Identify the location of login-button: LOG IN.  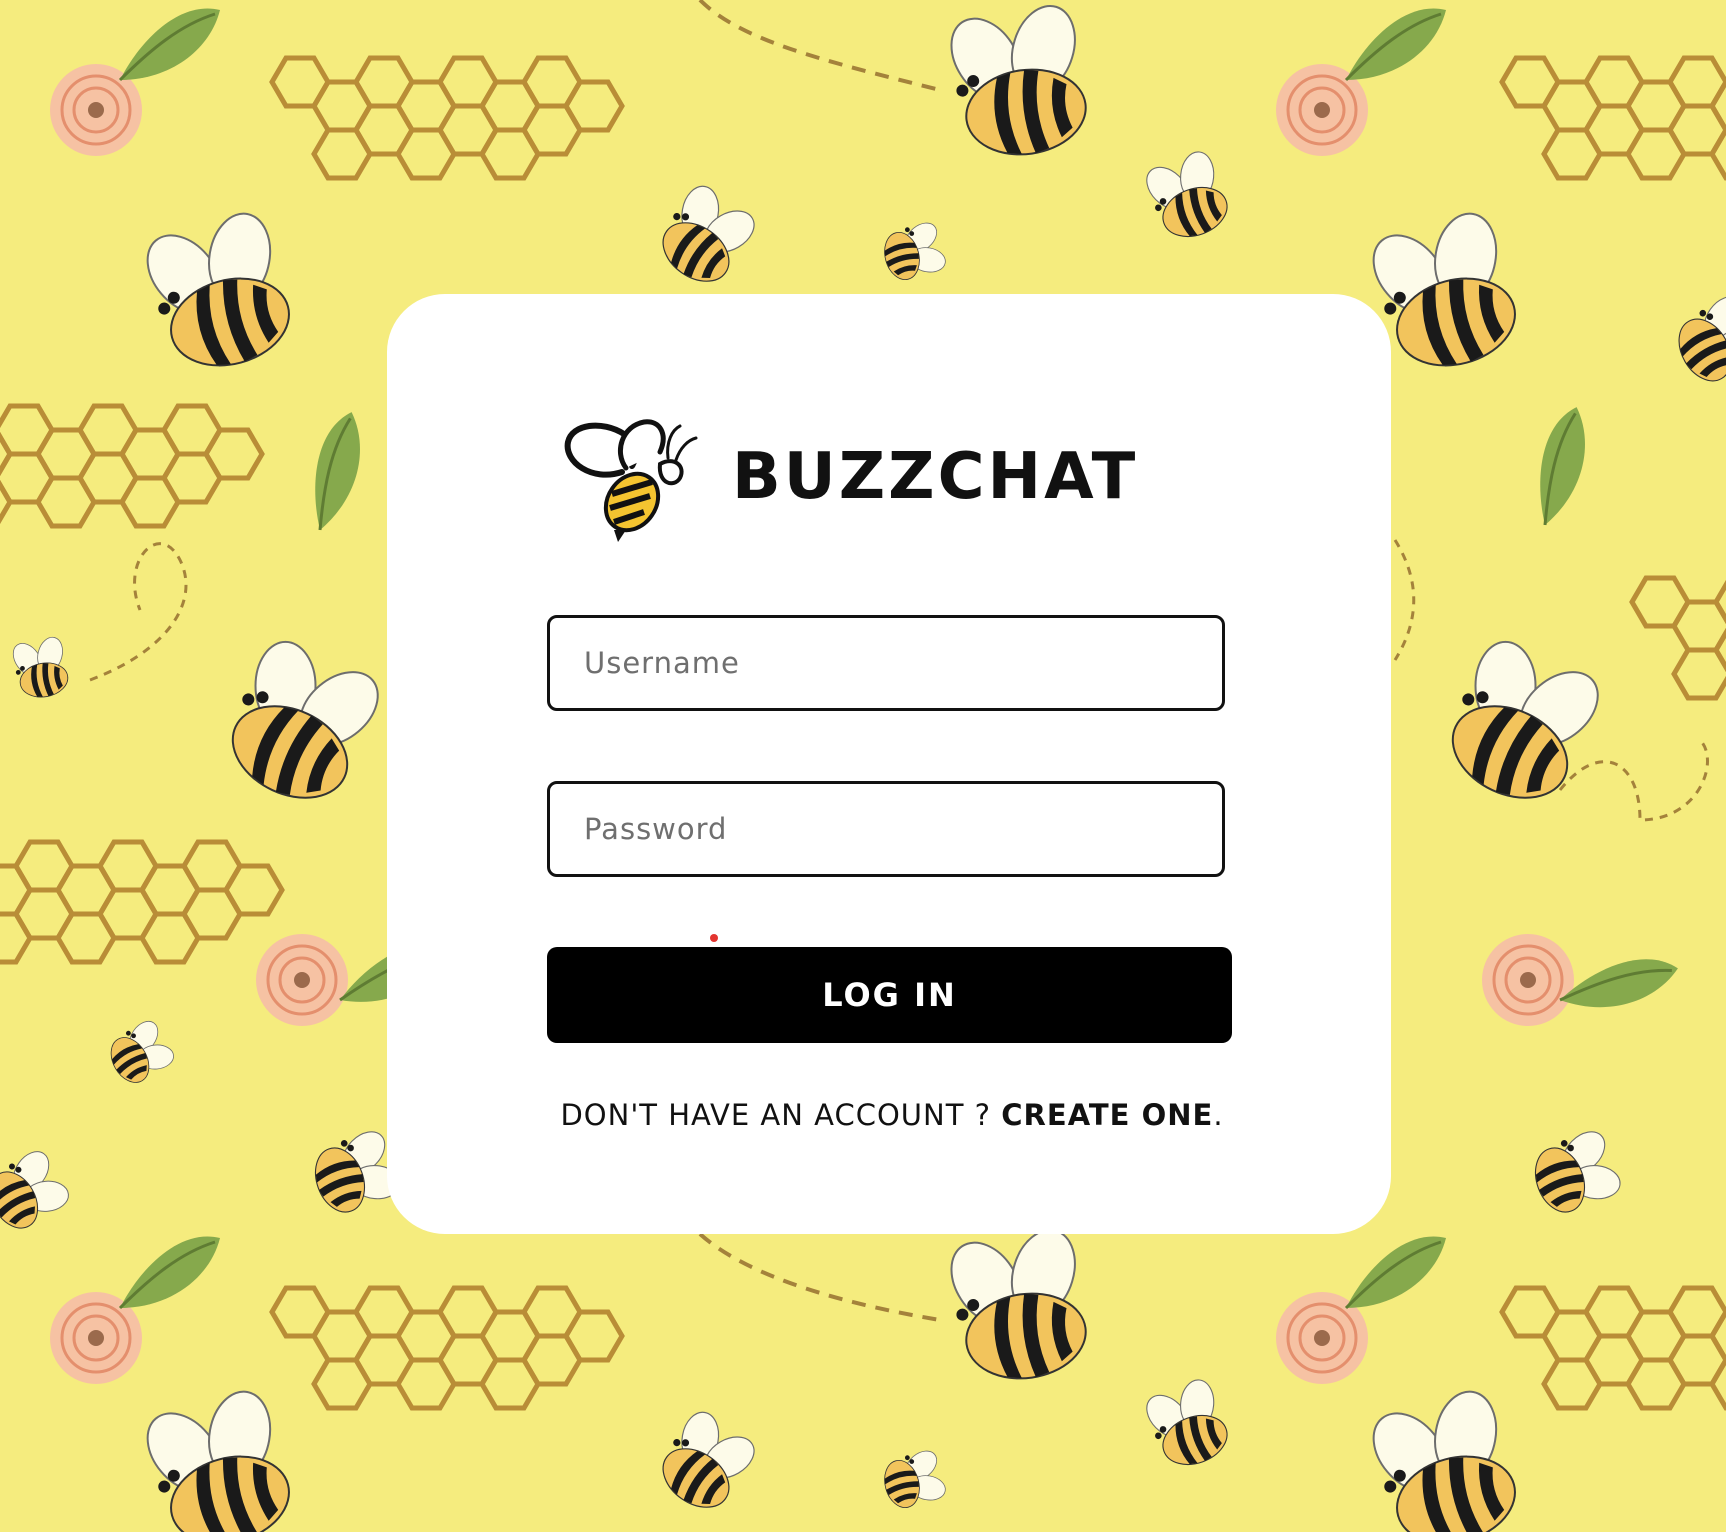
(889, 995).